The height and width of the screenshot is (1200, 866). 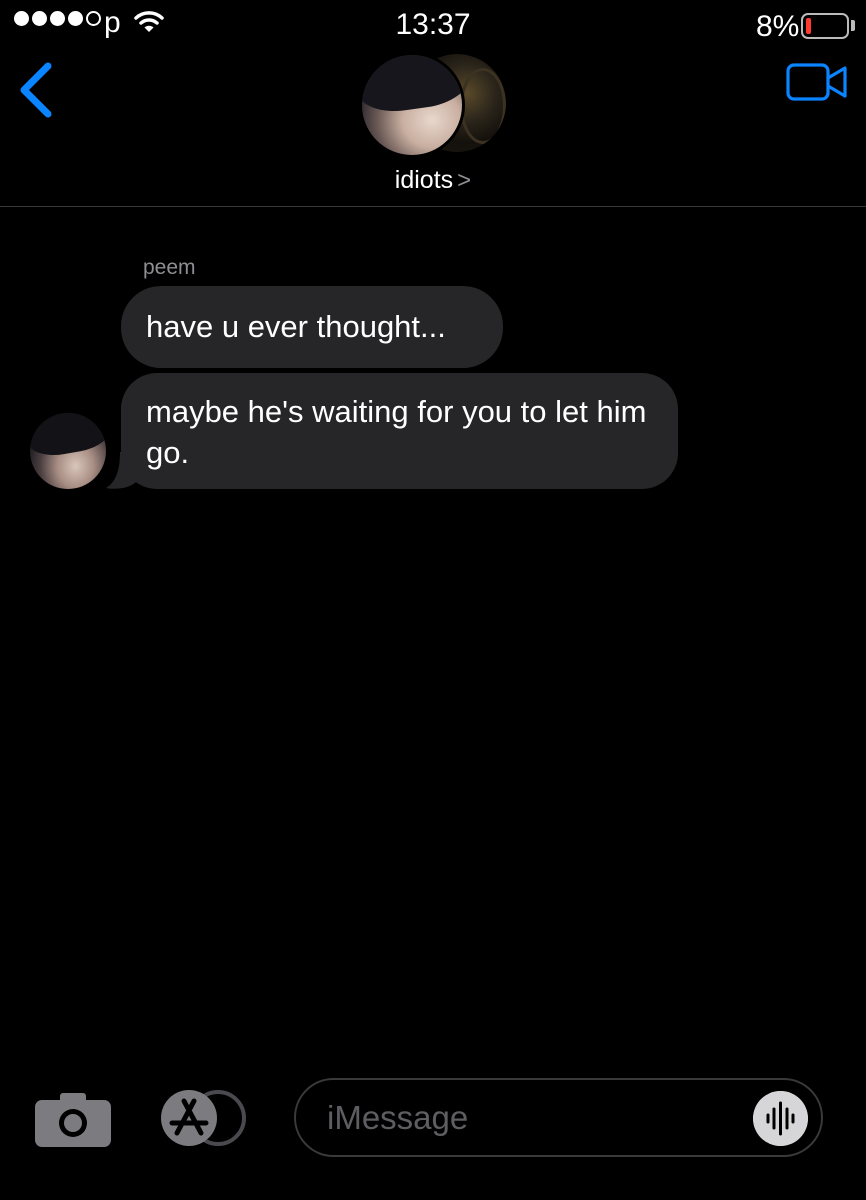 I want to click on sender-name: peem, so click(x=169, y=267).